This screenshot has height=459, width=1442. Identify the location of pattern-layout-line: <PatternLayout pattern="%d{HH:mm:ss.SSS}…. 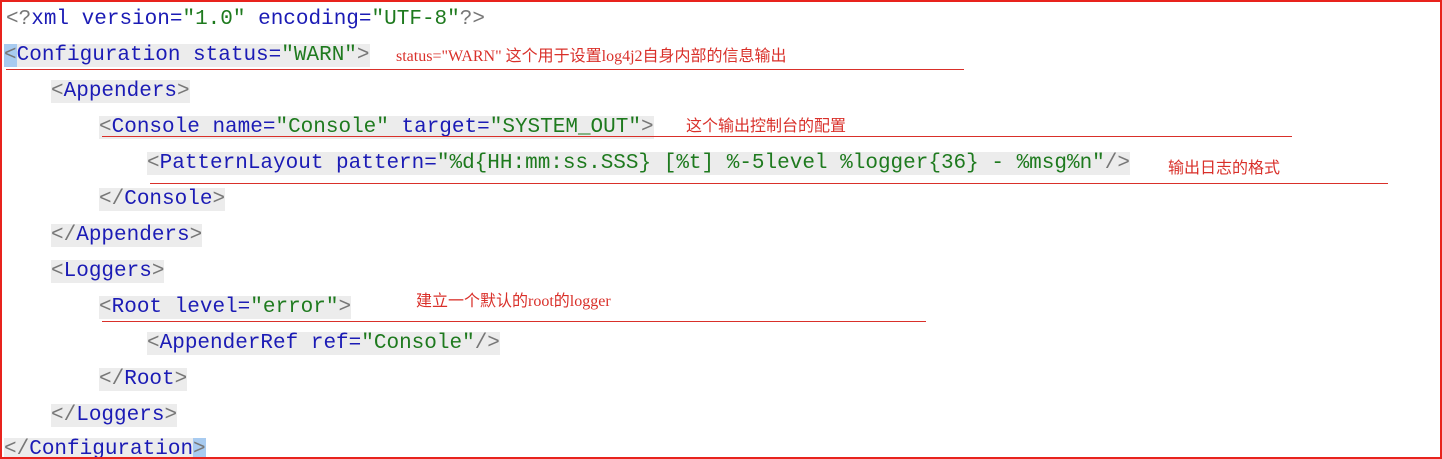
(639, 164).